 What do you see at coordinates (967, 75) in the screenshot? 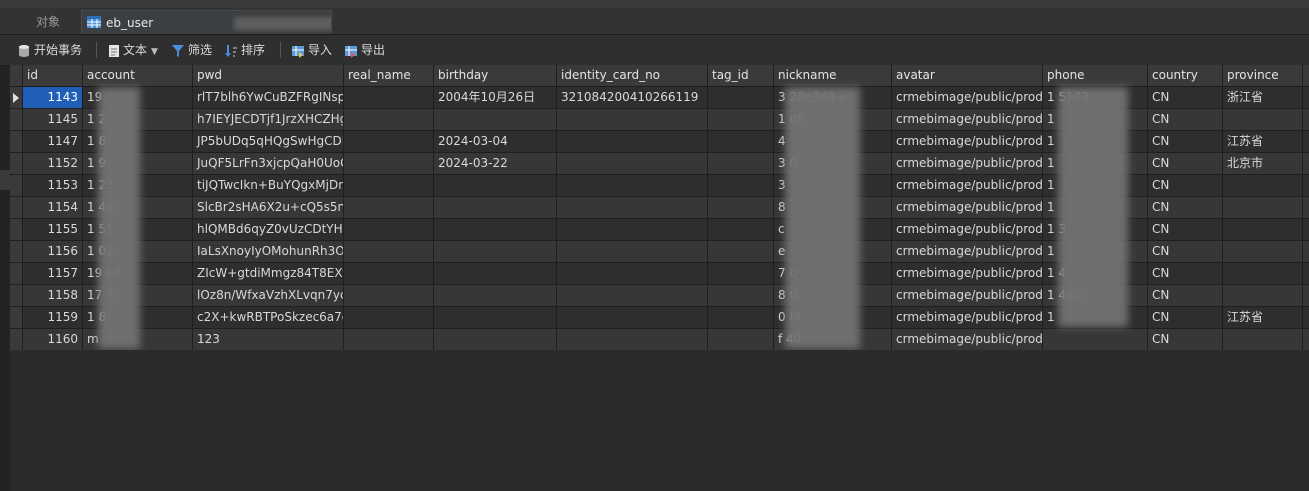
I see `header-avatar: avatar` at bounding box center [967, 75].